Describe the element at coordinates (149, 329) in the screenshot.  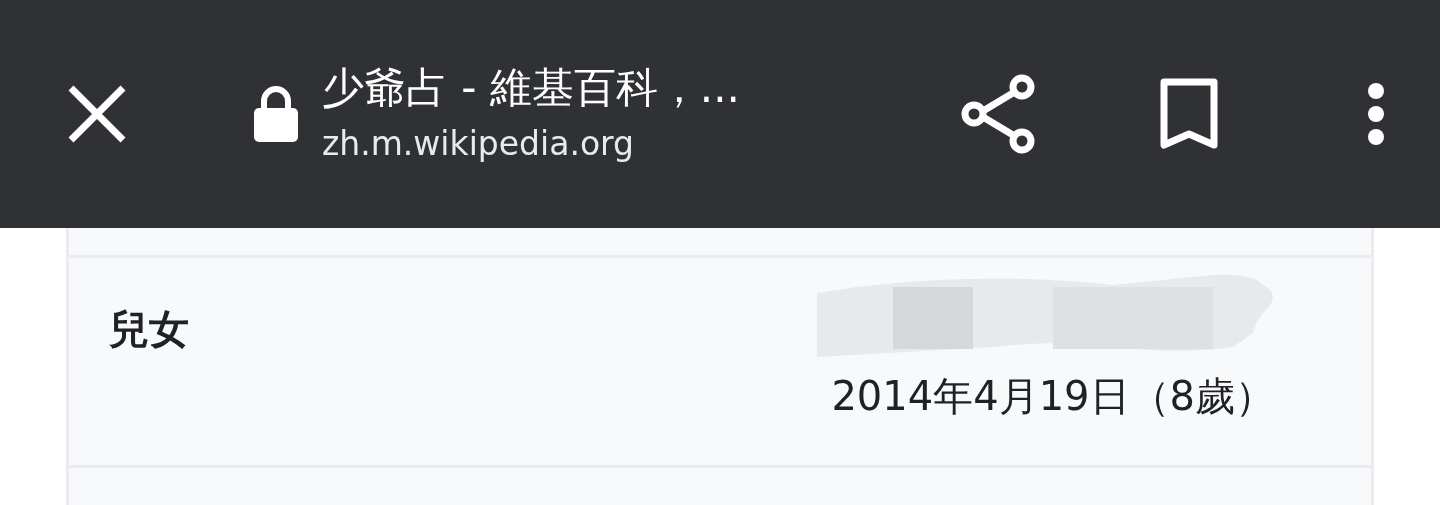
I see `row-label: 兒女` at that location.